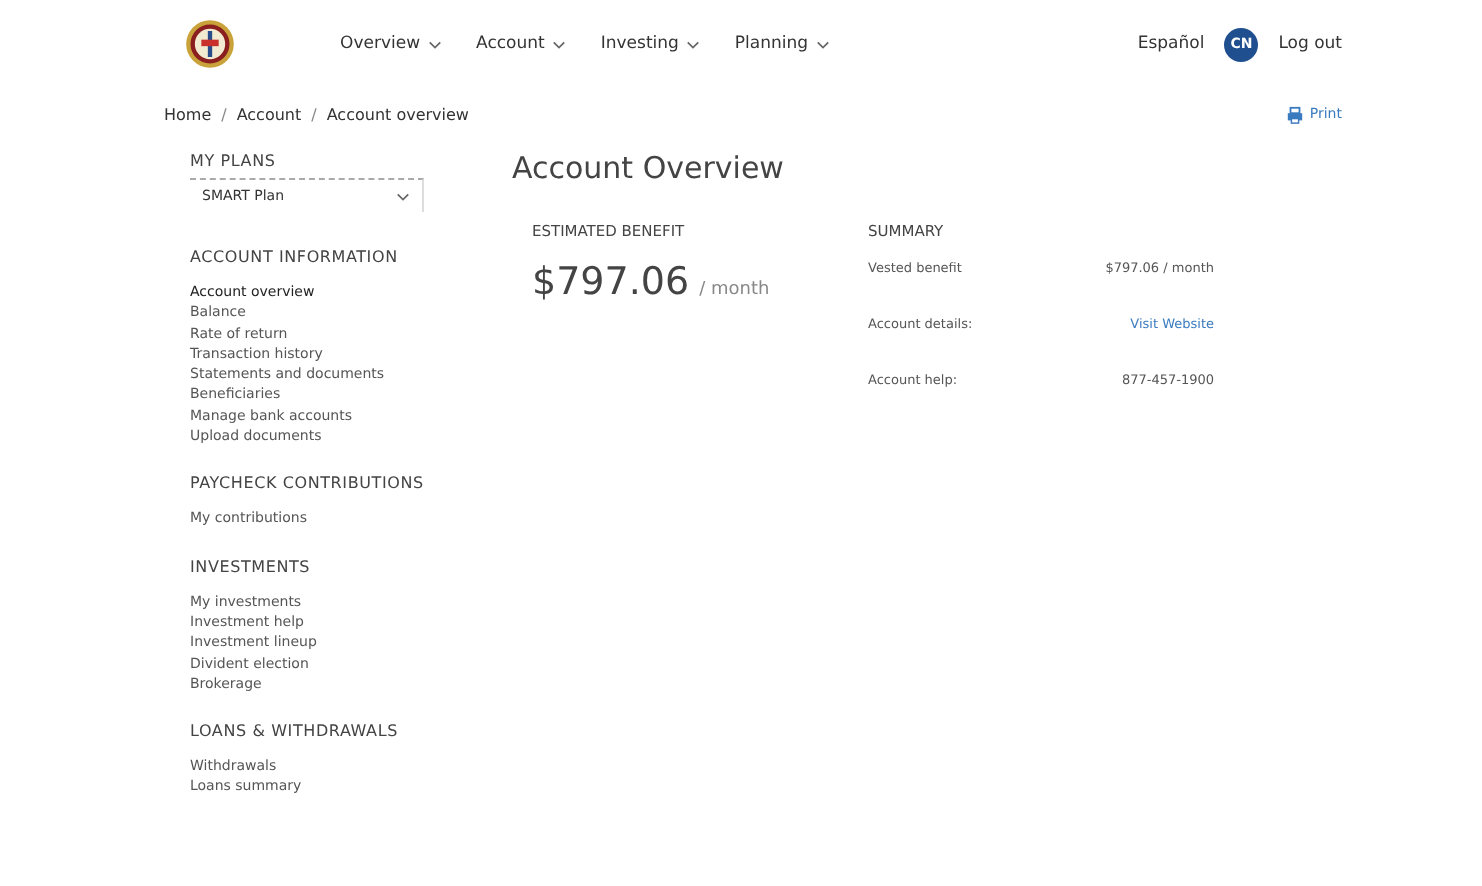  I want to click on section-heading: INVESTMENTS, so click(251, 566).